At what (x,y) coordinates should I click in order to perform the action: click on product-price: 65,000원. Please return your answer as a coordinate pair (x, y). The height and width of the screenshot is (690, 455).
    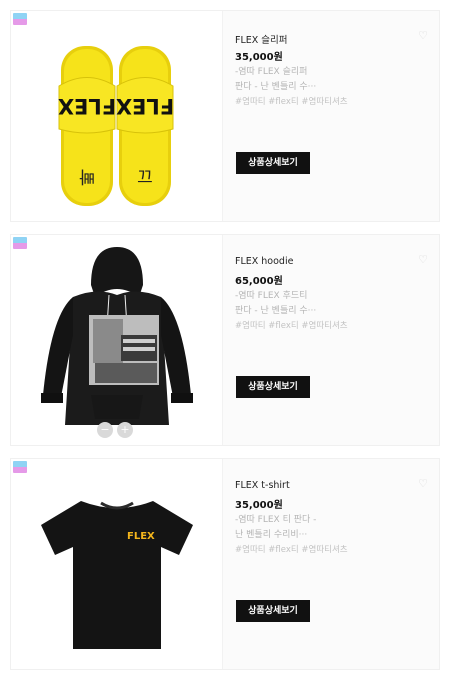
    Looking at the image, I should click on (259, 281).